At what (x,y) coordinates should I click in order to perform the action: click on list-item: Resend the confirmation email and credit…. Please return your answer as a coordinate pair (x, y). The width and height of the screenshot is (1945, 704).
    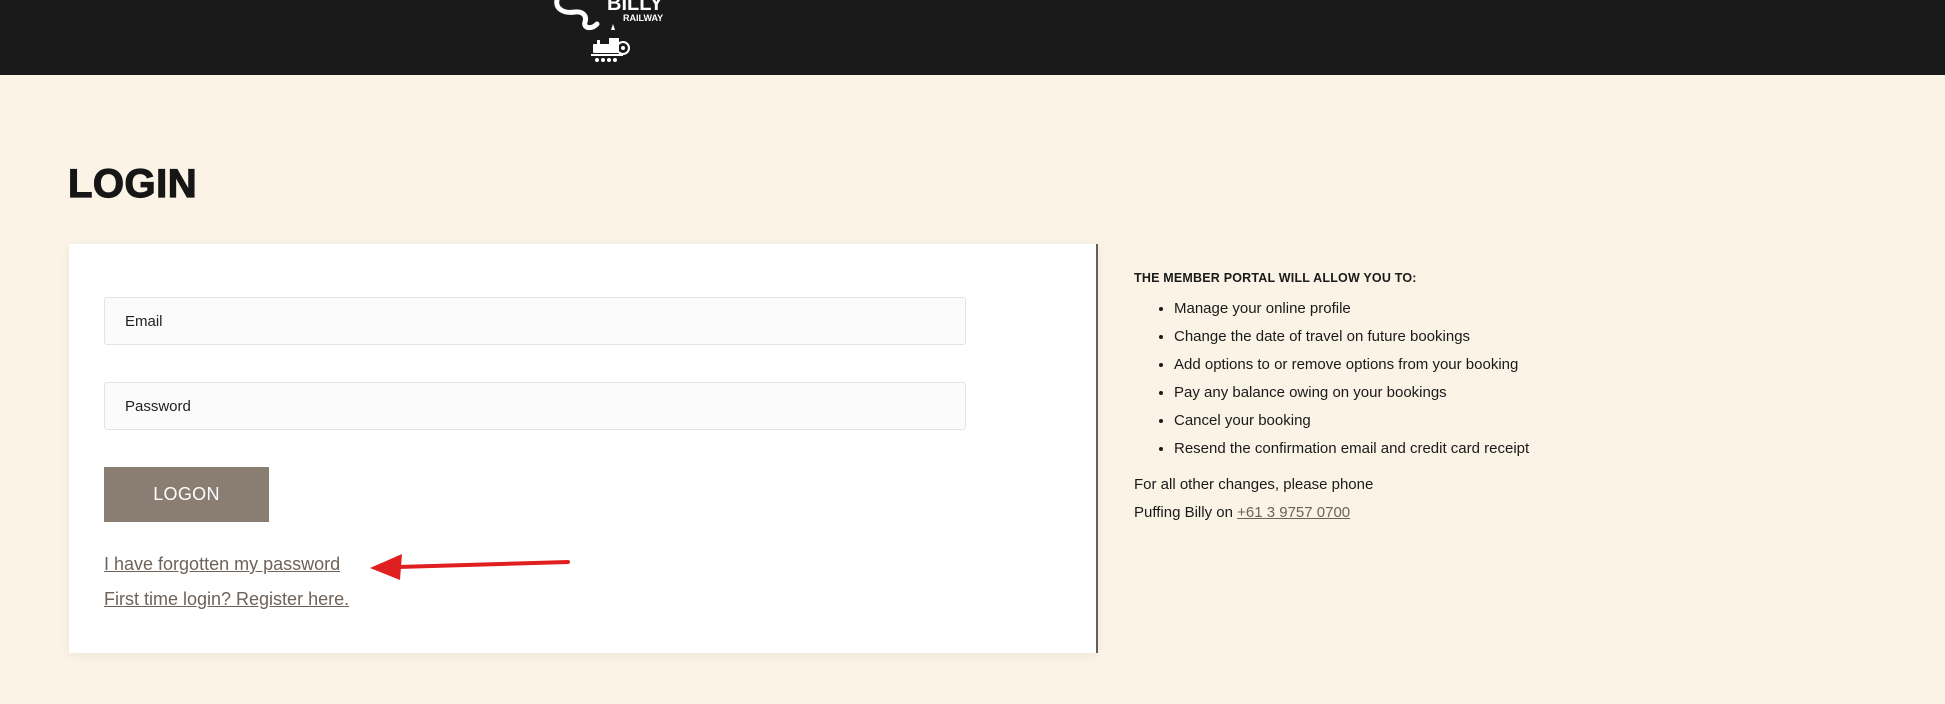
    Looking at the image, I should click on (1534, 449).